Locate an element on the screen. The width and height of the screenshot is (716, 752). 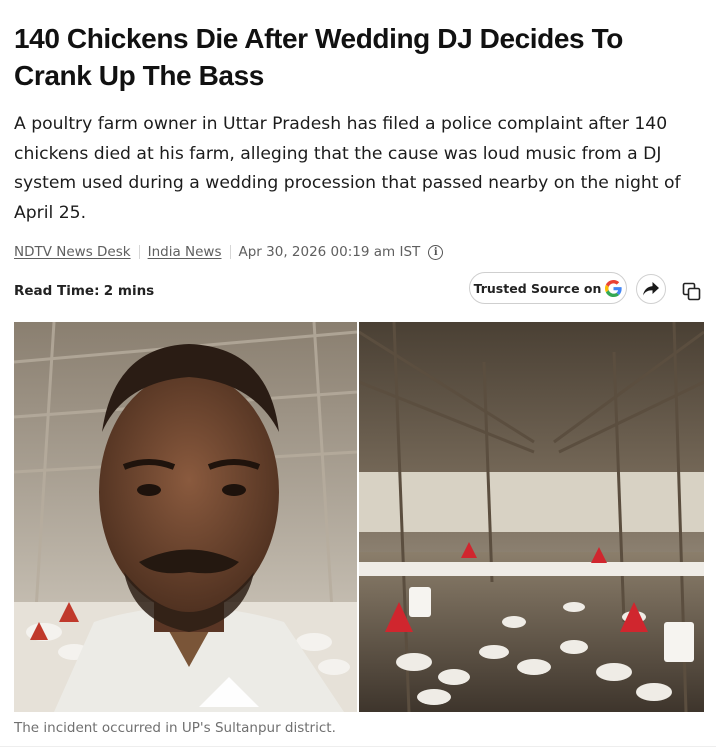
copy-button is located at coordinates (692, 292).